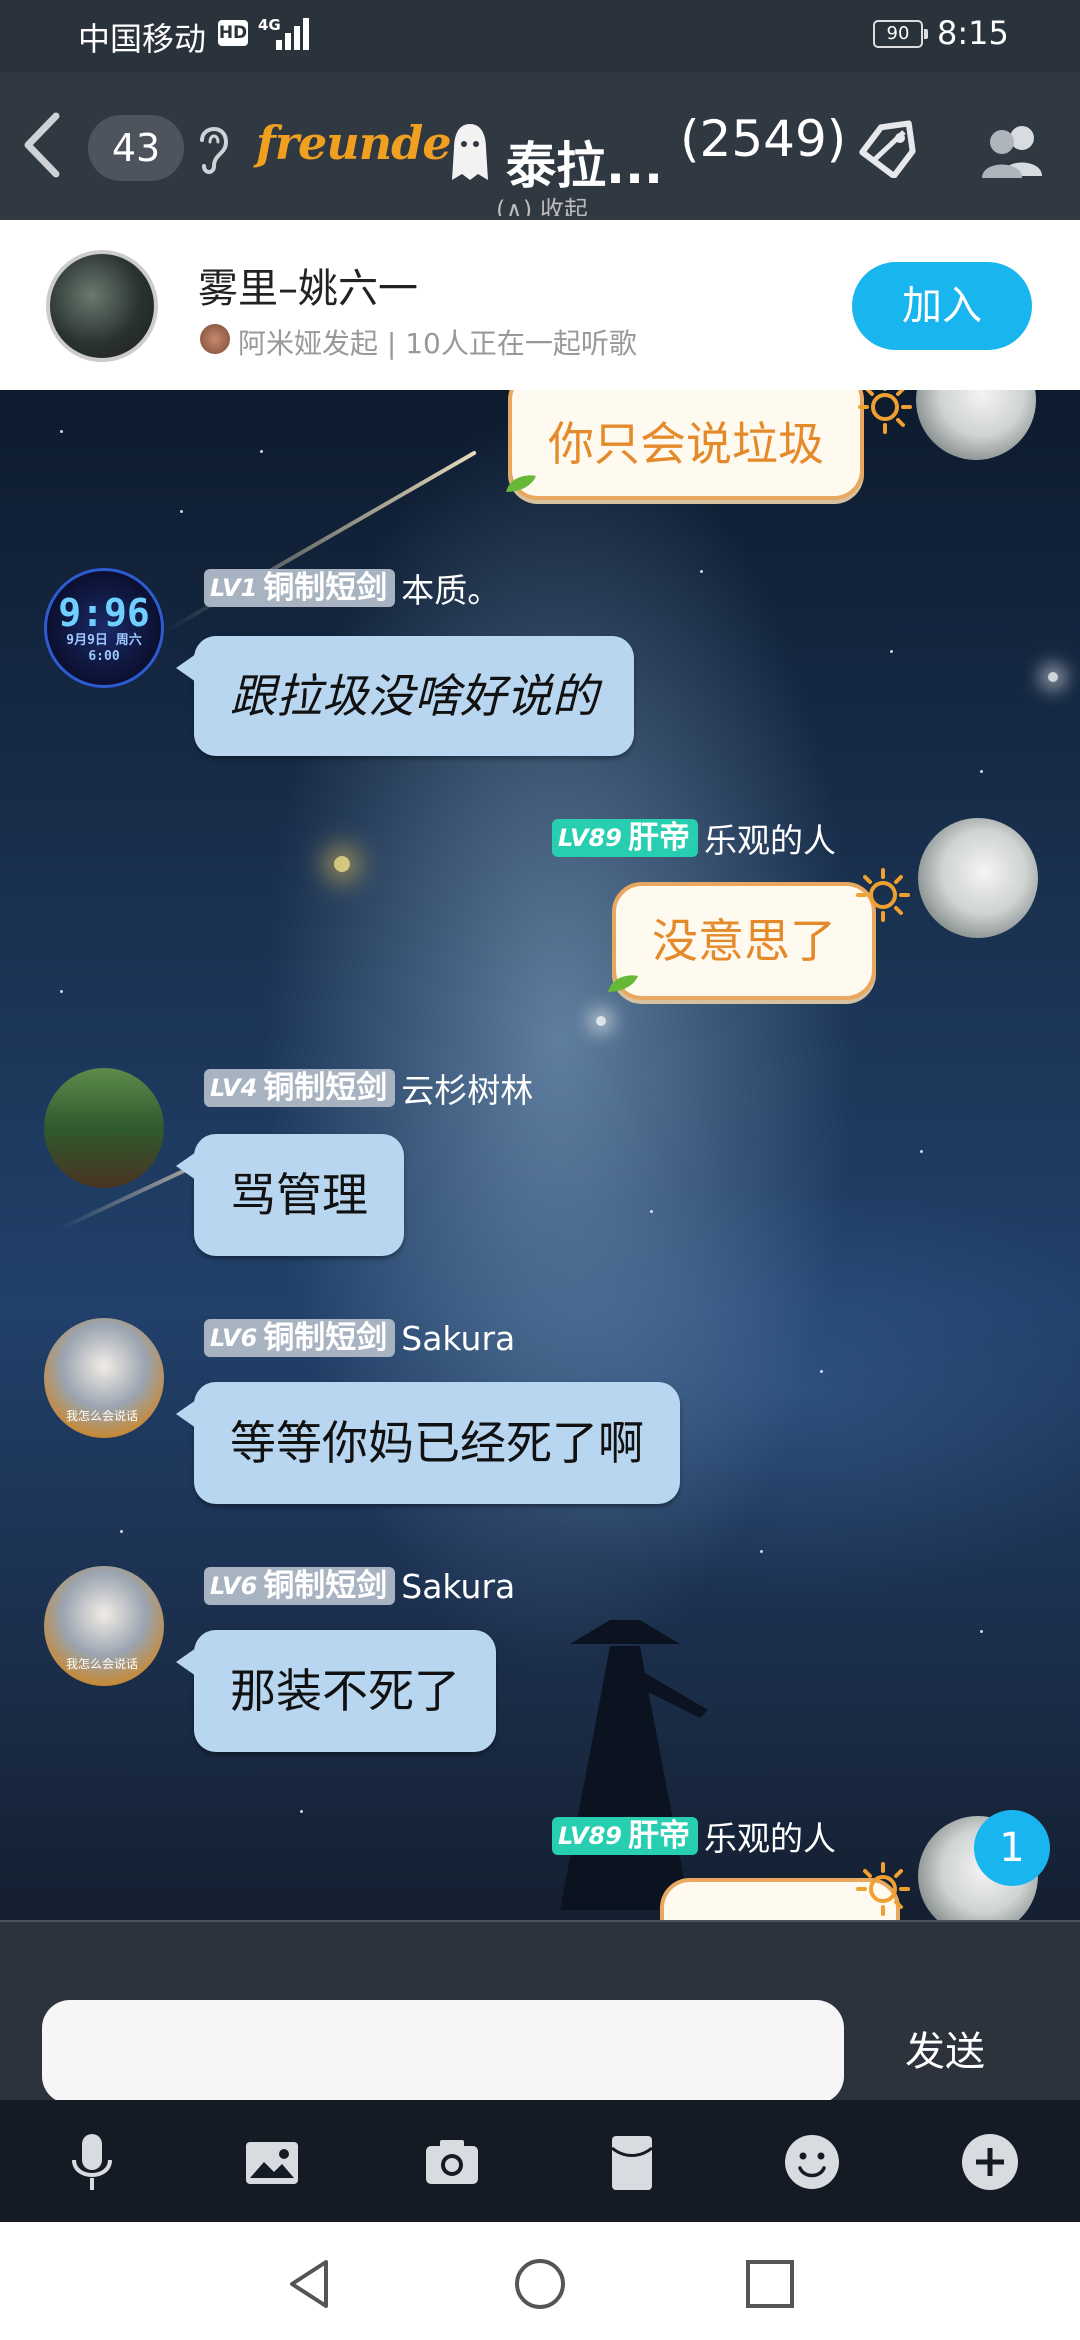 The image size is (1080, 2340). Describe the element at coordinates (336, 1691) in the screenshot. I see `message-bubble: 那装不死了` at that location.